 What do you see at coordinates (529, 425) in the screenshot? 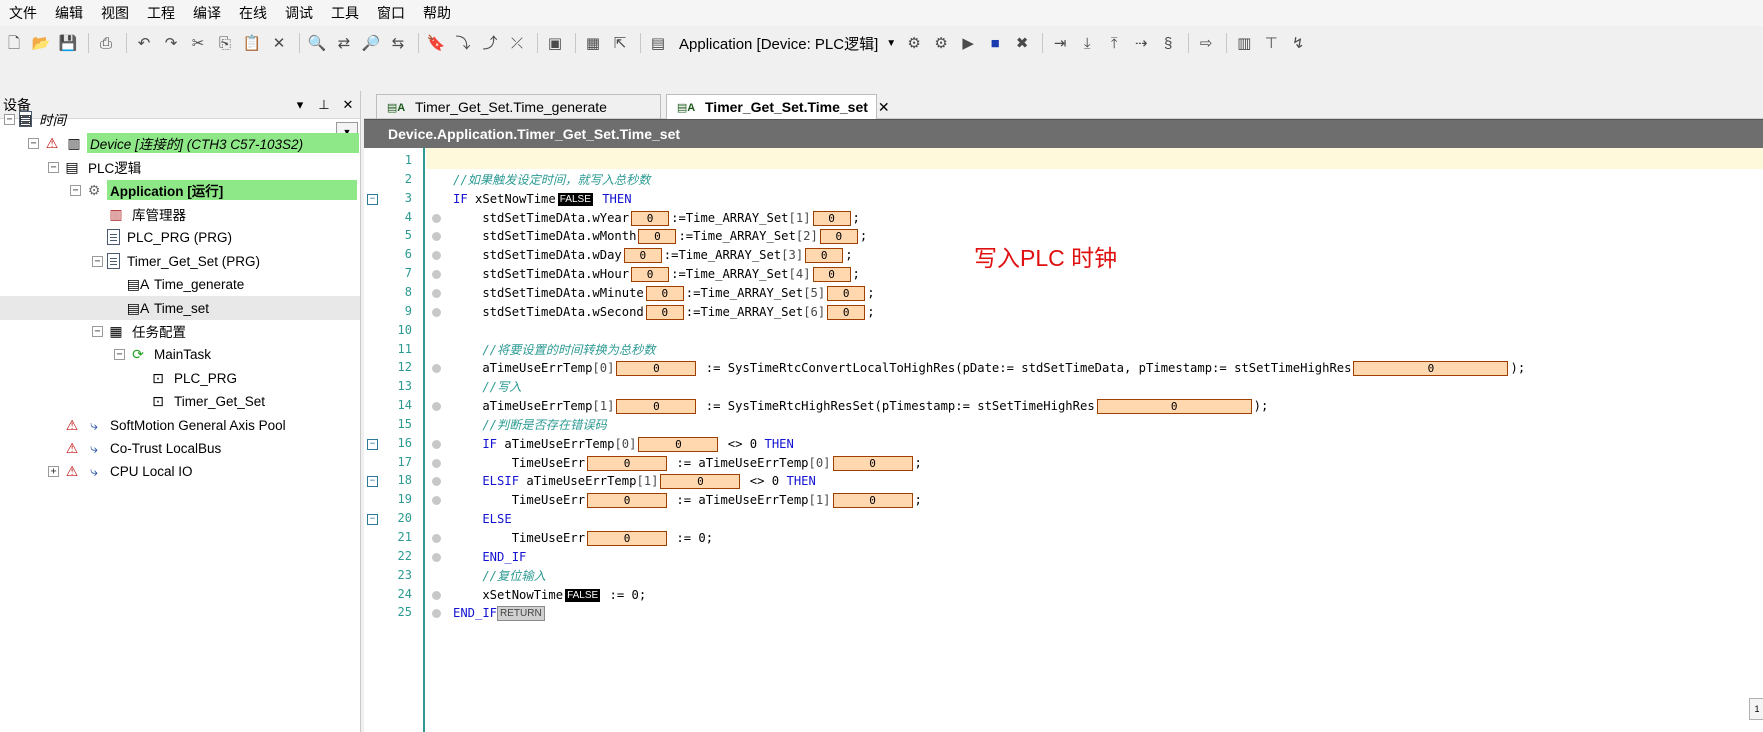
I see `code-line: //判断是否存在错误码` at bounding box center [529, 425].